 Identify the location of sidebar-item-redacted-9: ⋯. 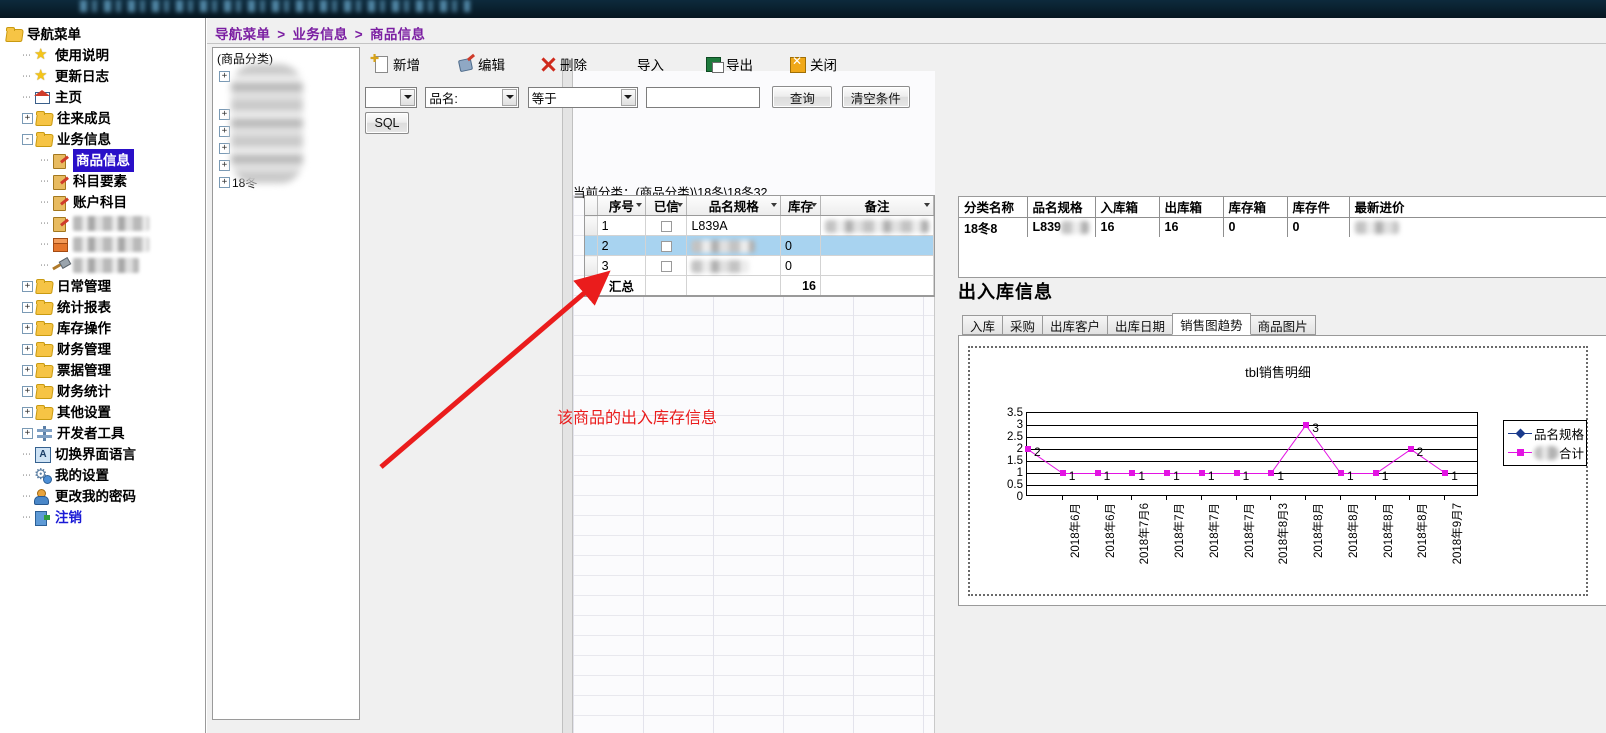
(105, 244).